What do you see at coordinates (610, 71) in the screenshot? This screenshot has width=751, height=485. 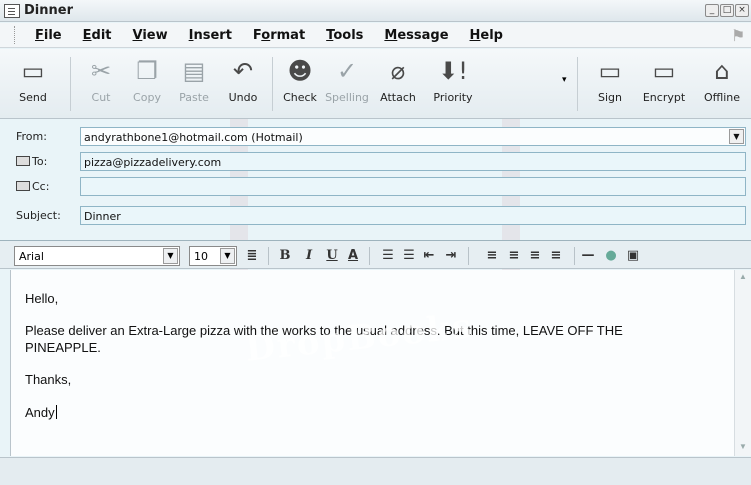 I see `sign-icon: ▭` at bounding box center [610, 71].